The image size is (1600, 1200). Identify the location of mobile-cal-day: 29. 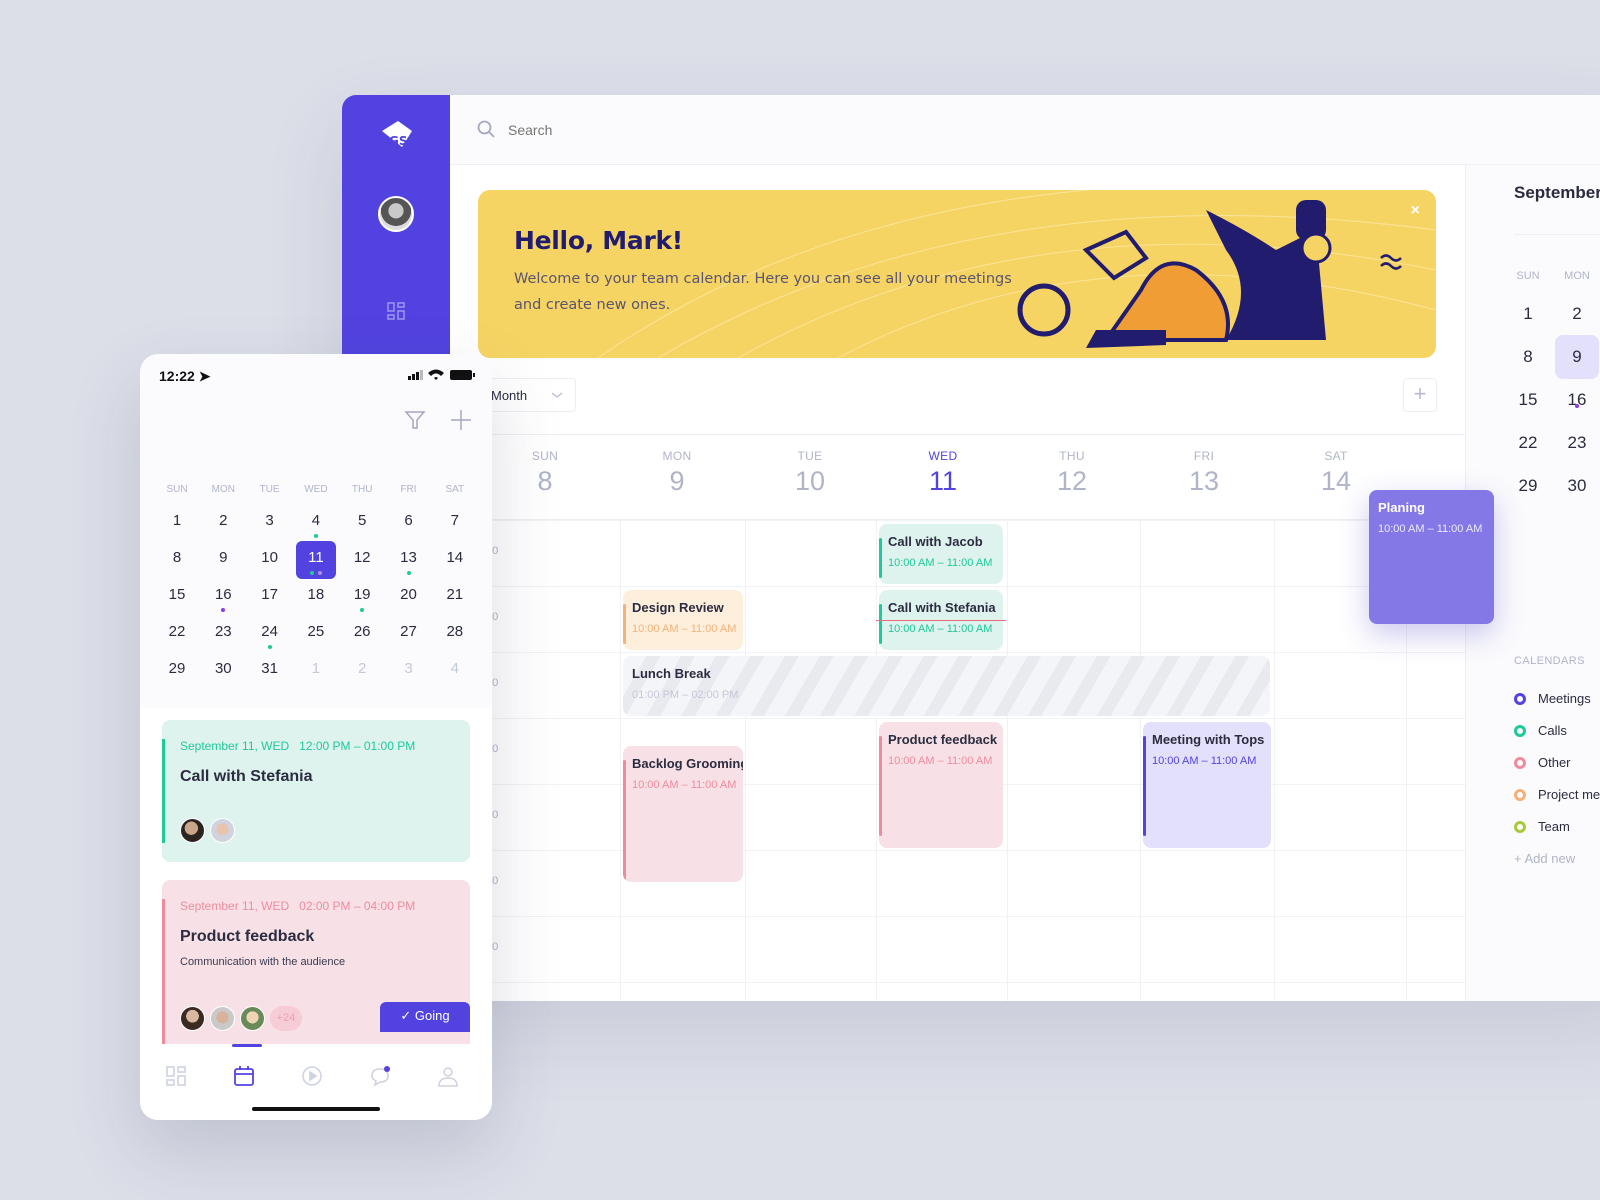
(177, 671).